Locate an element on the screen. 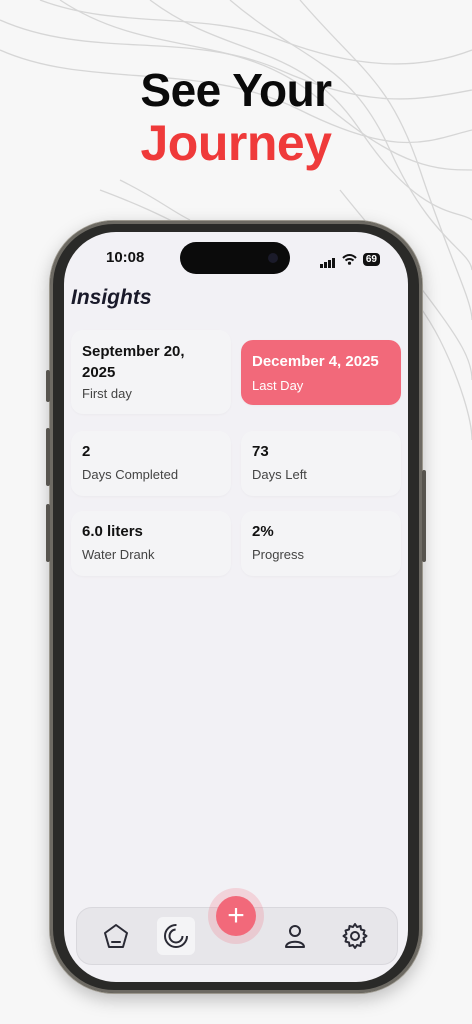 The width and height of the screenshot is (472, 1024). stat-value: 6.0 liters is located at coordinates (112, 531).